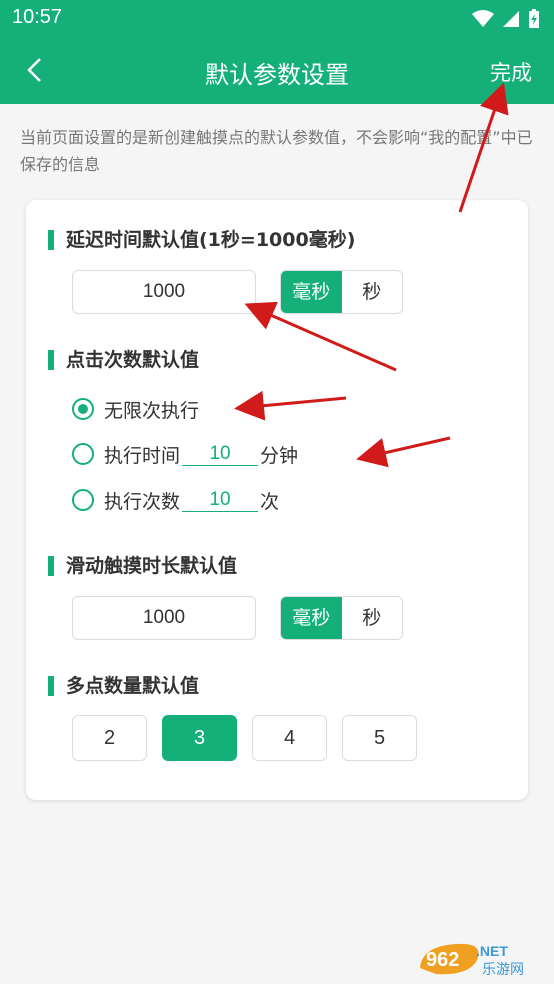  Describe the element at coordinates (142, 566) in the screenshot. I see `swipe-section-title: 滑动触摸时长默认值` at that location.